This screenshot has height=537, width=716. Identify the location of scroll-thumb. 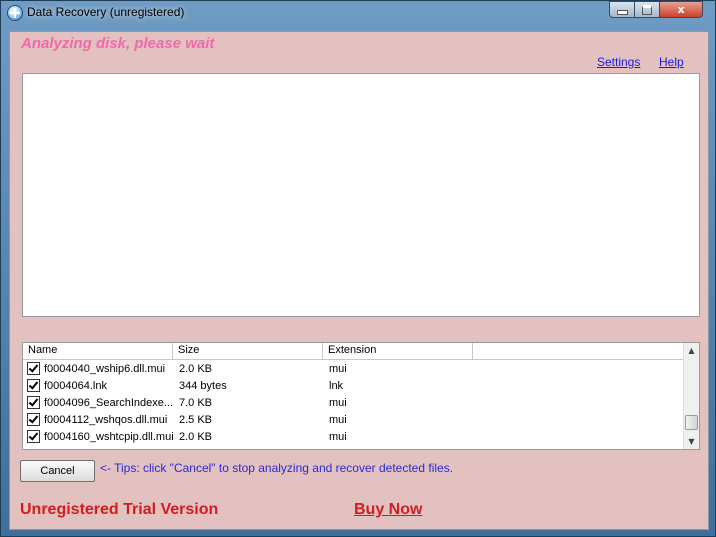
(691, 422).